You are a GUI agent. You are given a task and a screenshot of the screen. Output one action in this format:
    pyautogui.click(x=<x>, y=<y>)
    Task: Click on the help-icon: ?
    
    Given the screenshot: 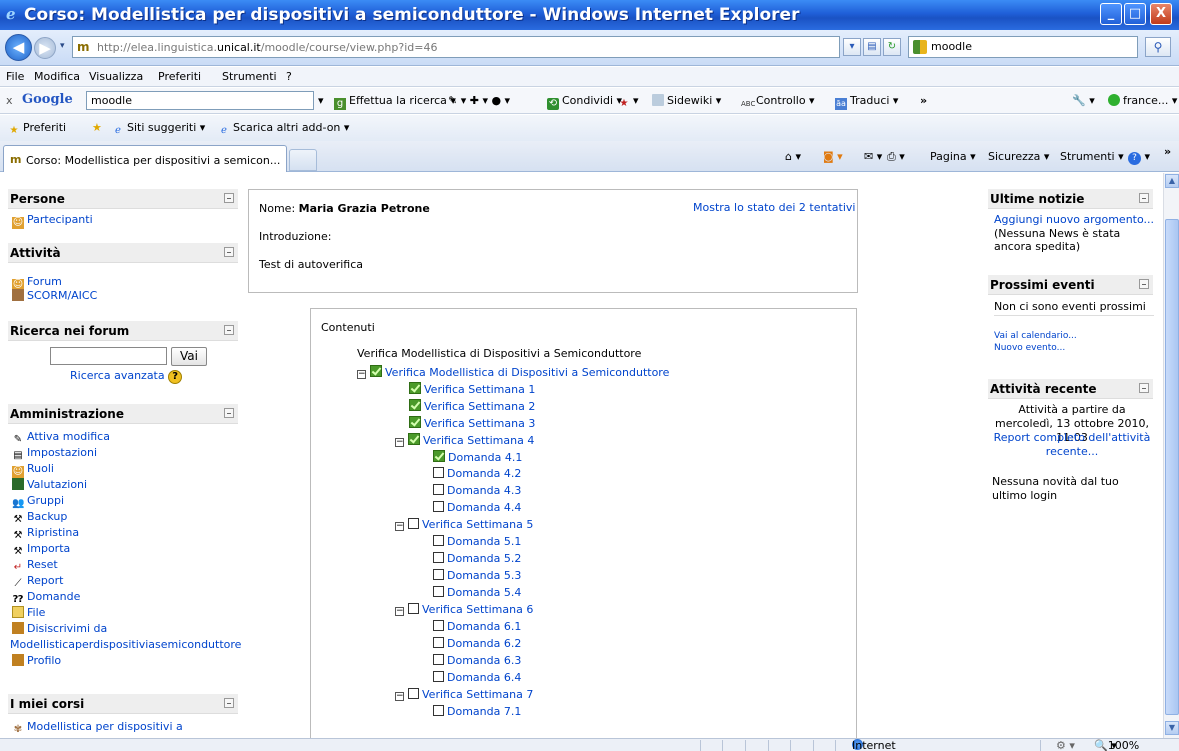 What is the action you would take?
    pyautogui.click(x=175, y=377)
    